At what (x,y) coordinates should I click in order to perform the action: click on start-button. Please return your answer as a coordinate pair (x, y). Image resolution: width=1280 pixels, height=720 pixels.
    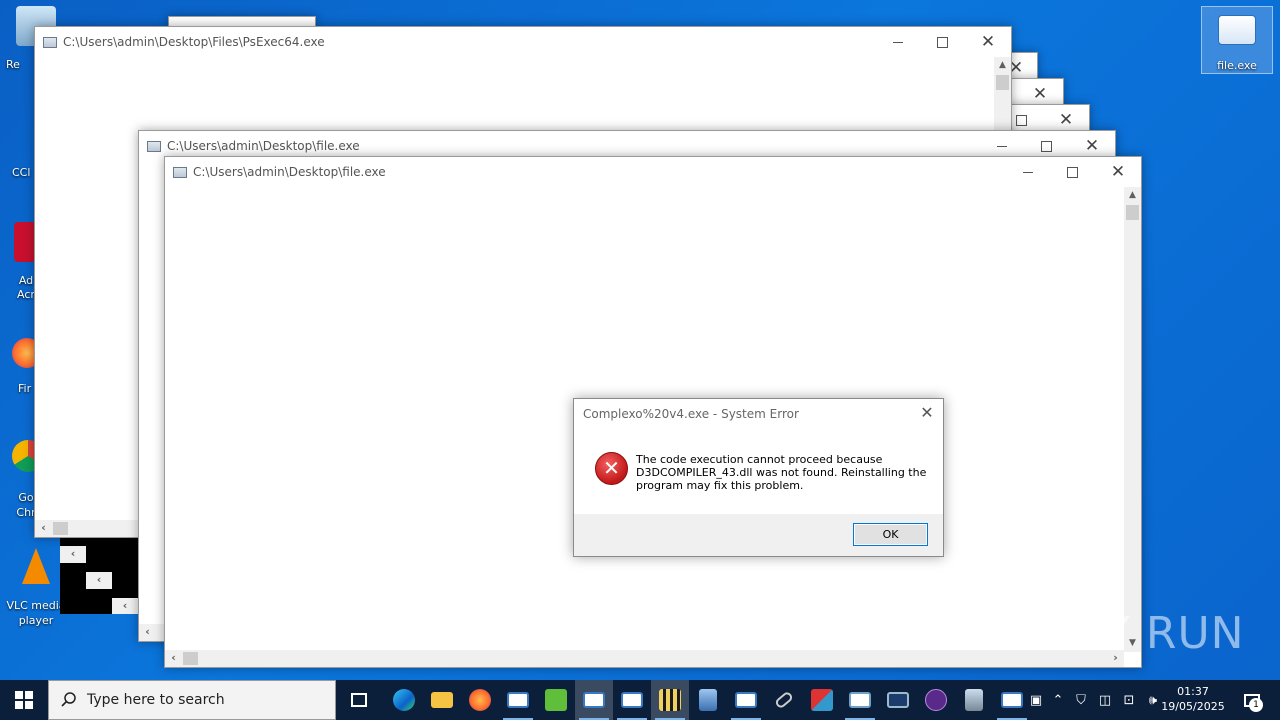
    Looking at the image, I should click on (24, 700).